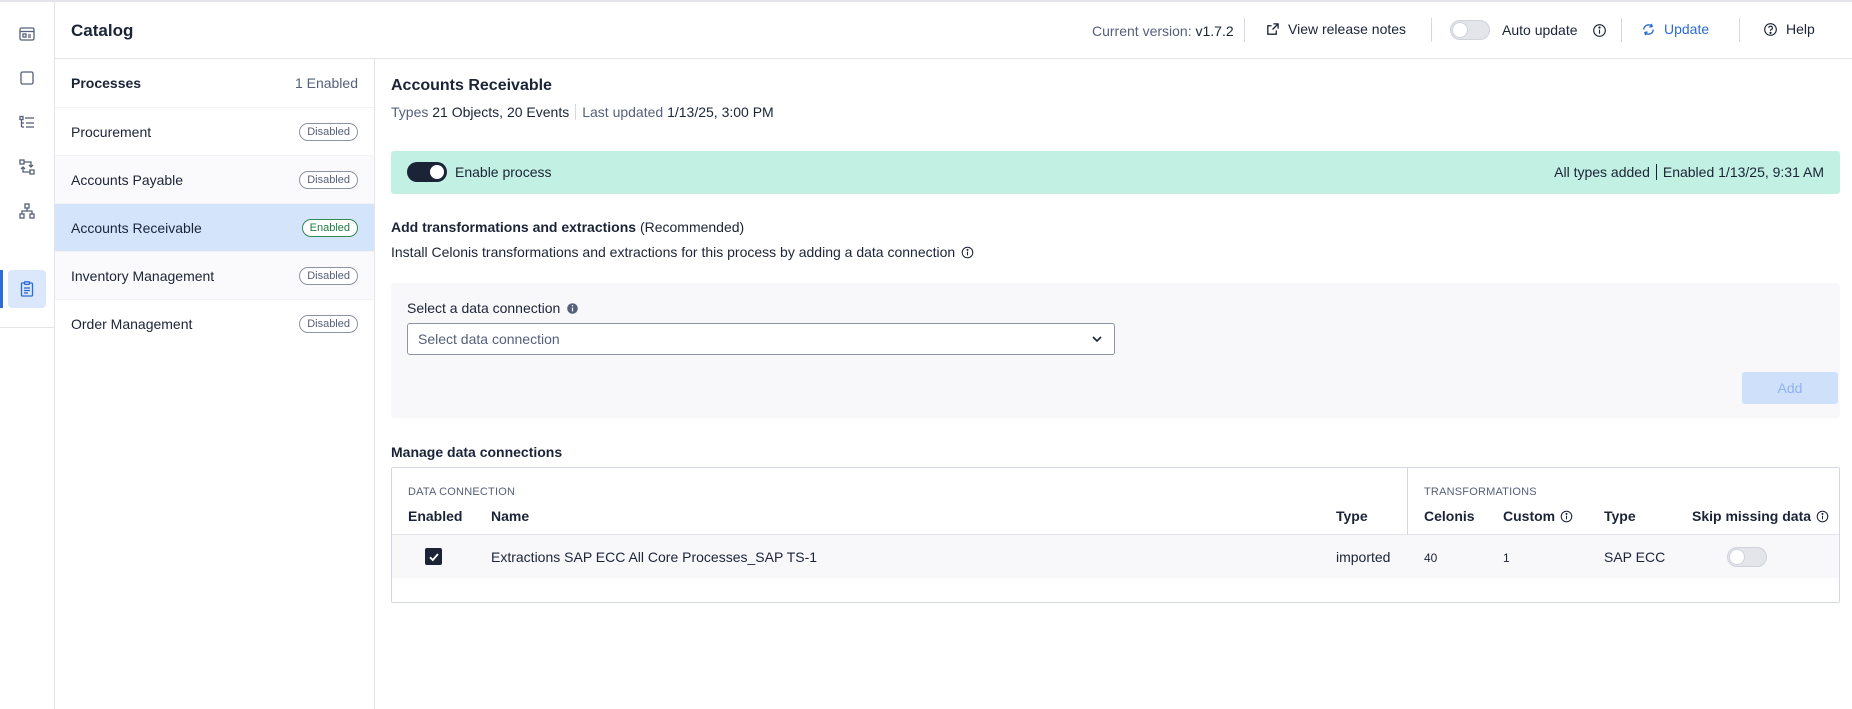  Describe the element at coordinates (1097, 339) in the screenshot. I see `chevron-down-icon` at that location.